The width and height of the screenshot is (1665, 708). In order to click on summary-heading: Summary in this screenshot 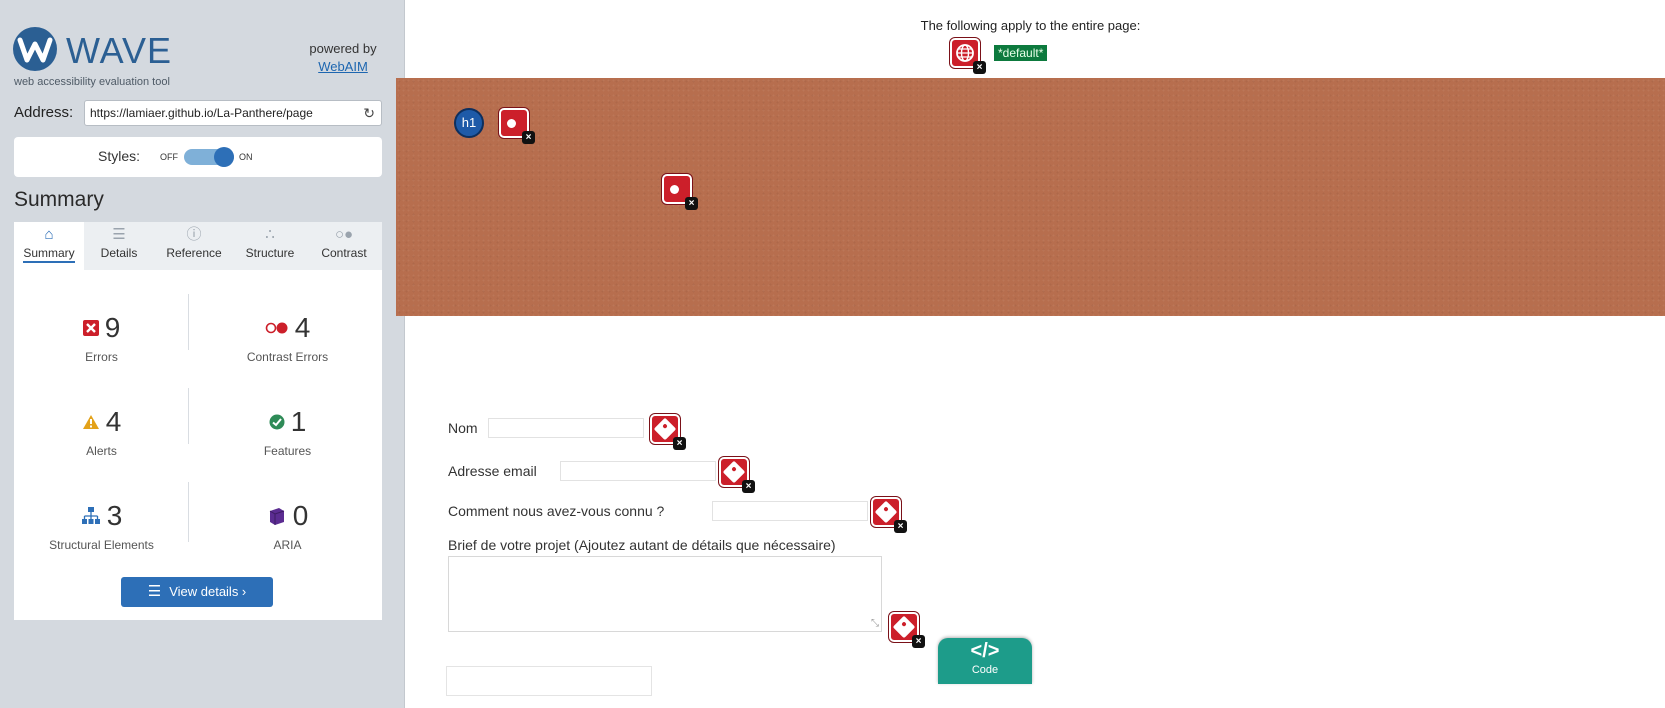, I will do `click(59, 199)`.